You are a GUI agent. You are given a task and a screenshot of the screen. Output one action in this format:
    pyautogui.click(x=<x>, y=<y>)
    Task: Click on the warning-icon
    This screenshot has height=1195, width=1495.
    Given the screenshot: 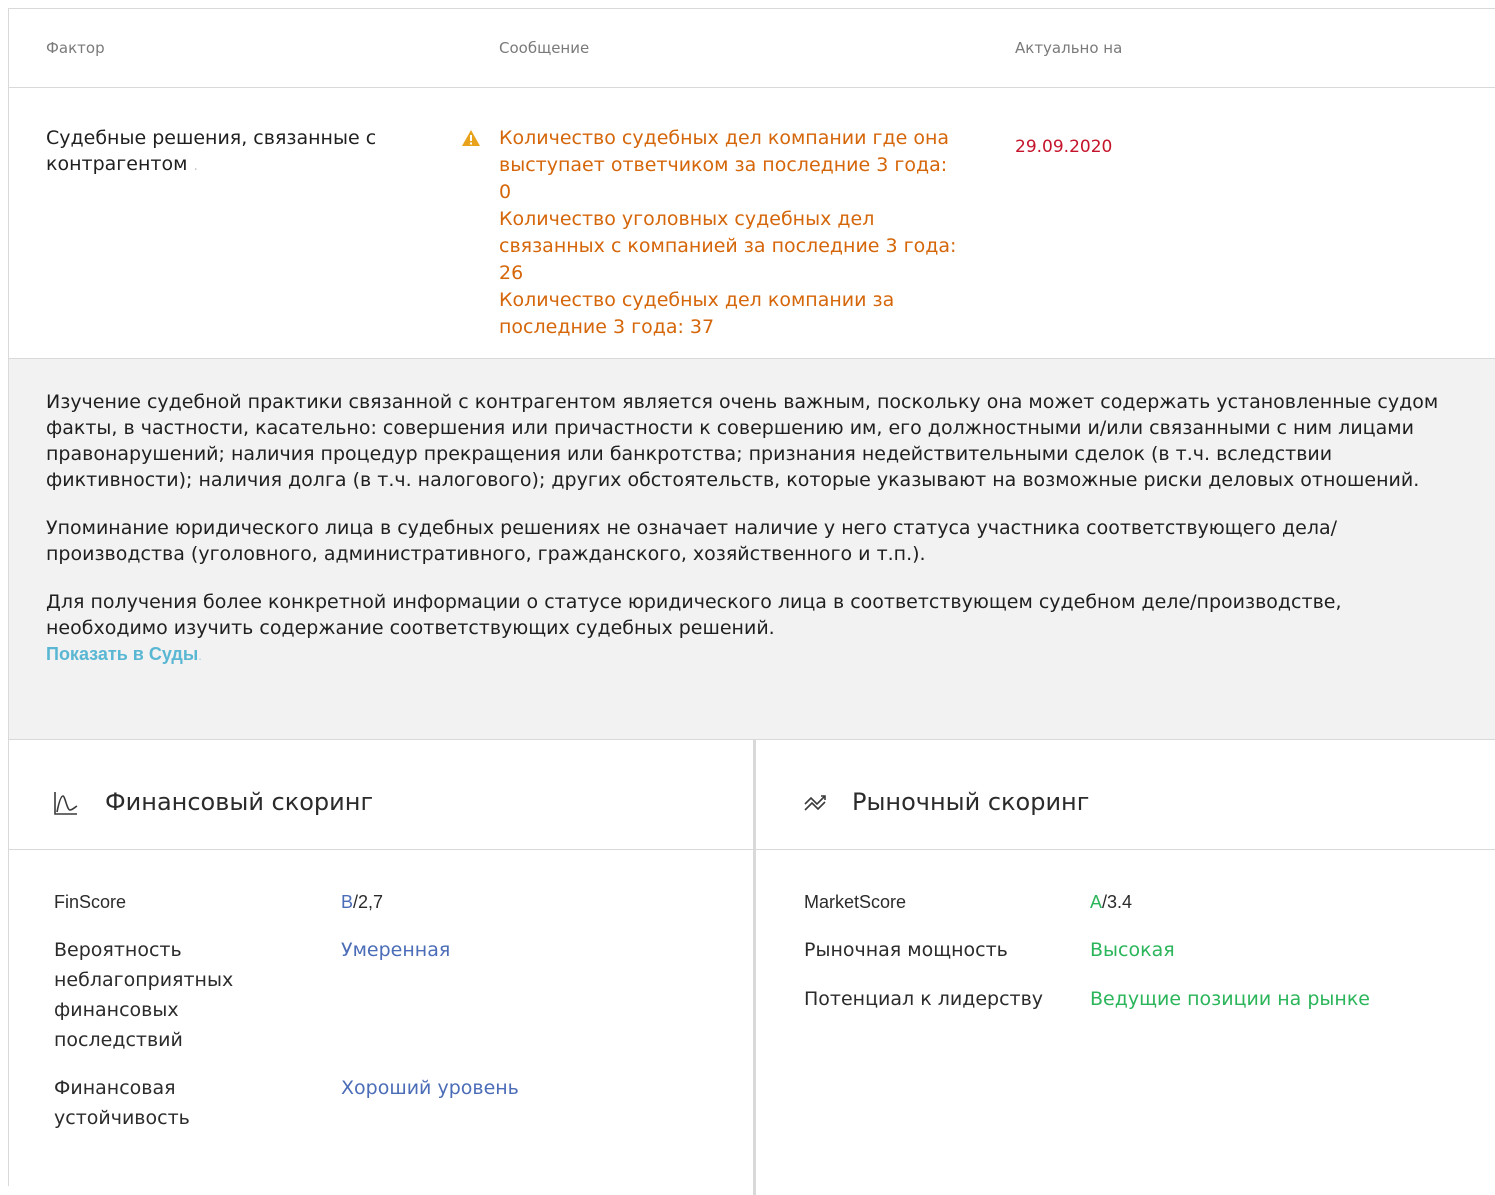 What is the action you would take?
    pyautogui.click(x=471, y=138)
    